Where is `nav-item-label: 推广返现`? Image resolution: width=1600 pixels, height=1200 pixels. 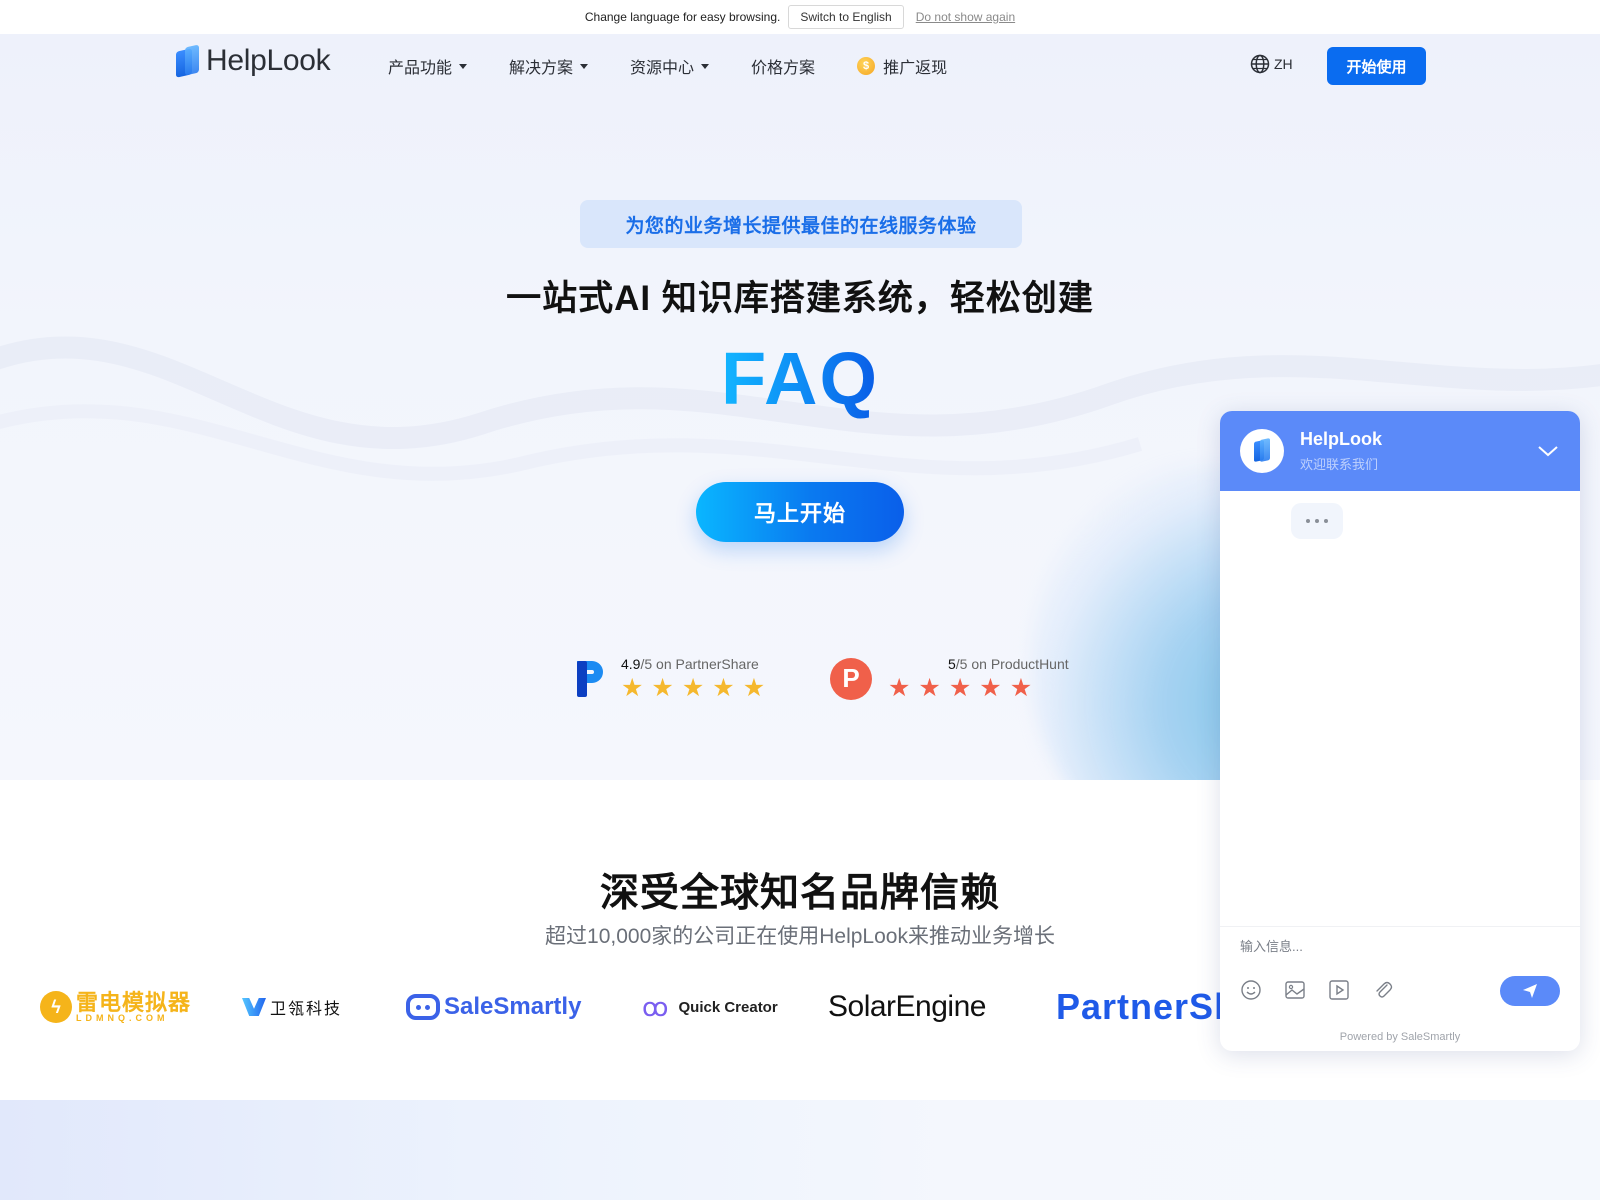 nav-item-label: 推广返现 is located at coordinates (915, 68).